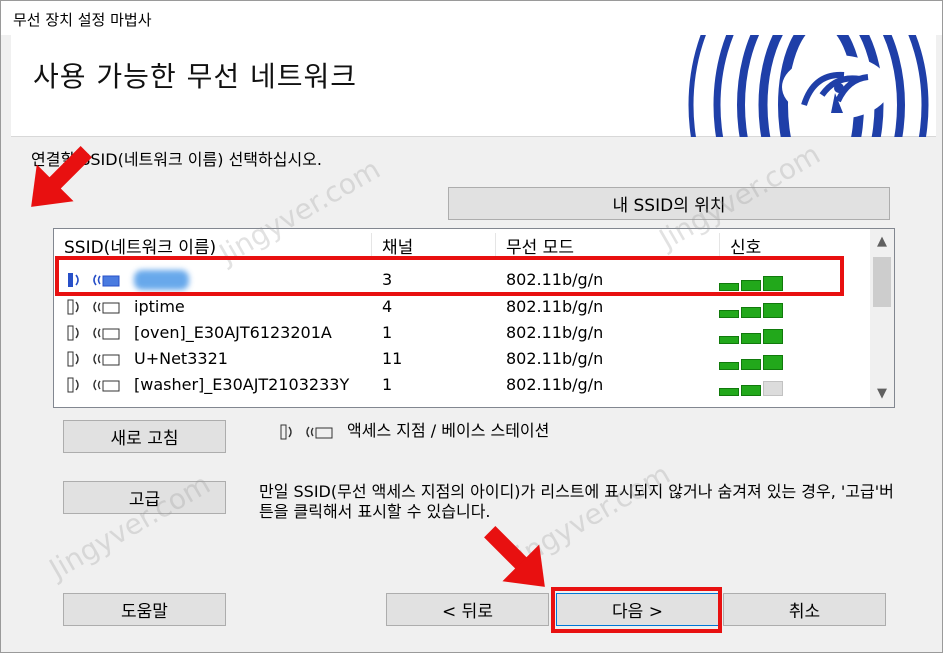 The width and height of the screenshot is (943, 653). I want to click on list-item: [oven]_E30AJT6123201A 1 802.11b/g/n, so click(461, 333).